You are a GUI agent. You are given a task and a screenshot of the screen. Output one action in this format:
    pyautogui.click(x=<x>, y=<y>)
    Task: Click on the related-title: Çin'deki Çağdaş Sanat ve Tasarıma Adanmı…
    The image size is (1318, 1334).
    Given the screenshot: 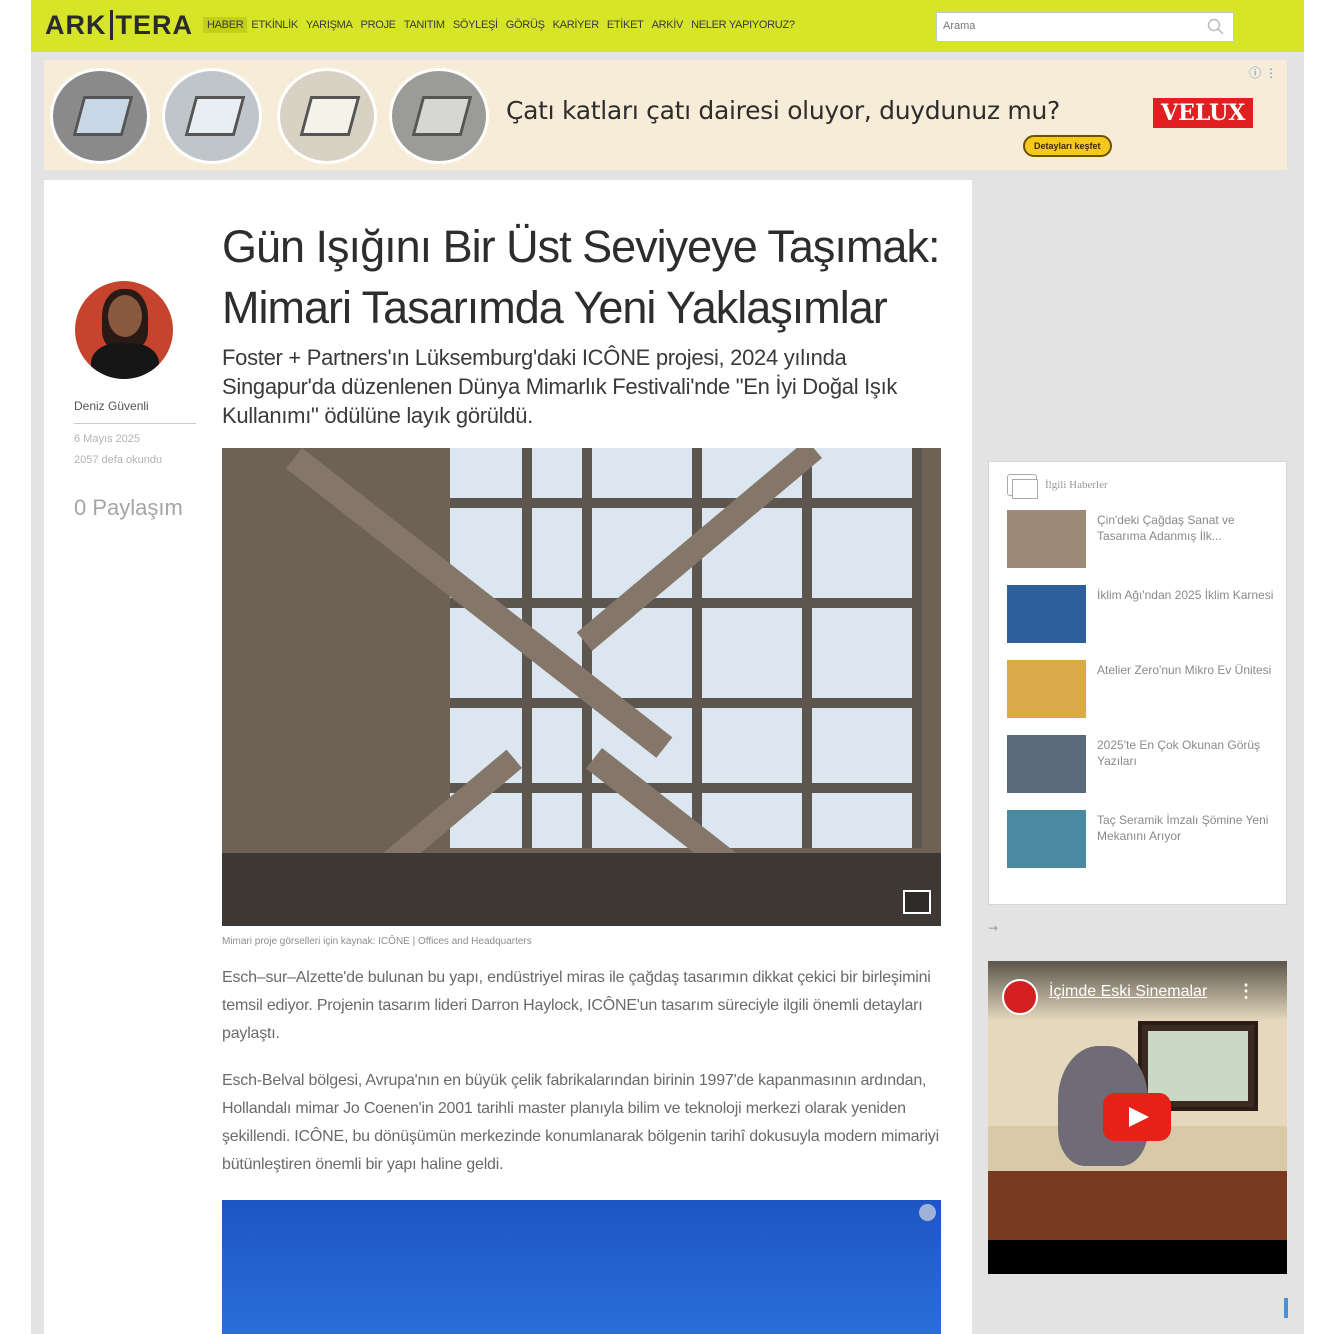 What is the action you would take?
    pyautogui.click(x=1166, y=528)
    